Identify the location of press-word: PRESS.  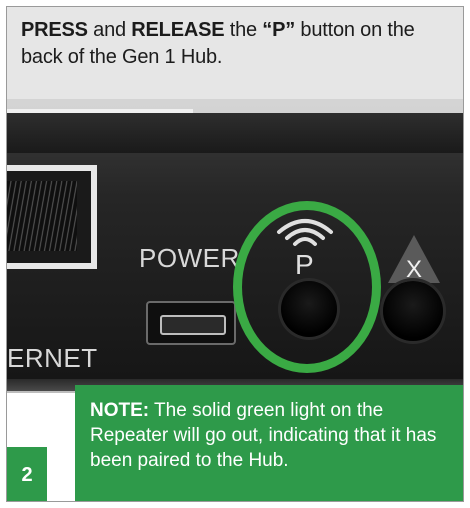
(54, 30).